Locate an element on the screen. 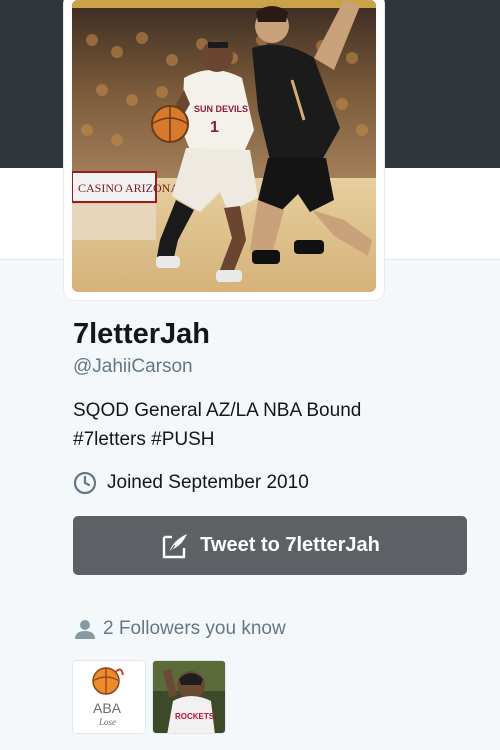 The width and height of the screenshot is (500, 750). tweet-to-button: Tweet to 7letterJah is located at coordinates (270, 545).